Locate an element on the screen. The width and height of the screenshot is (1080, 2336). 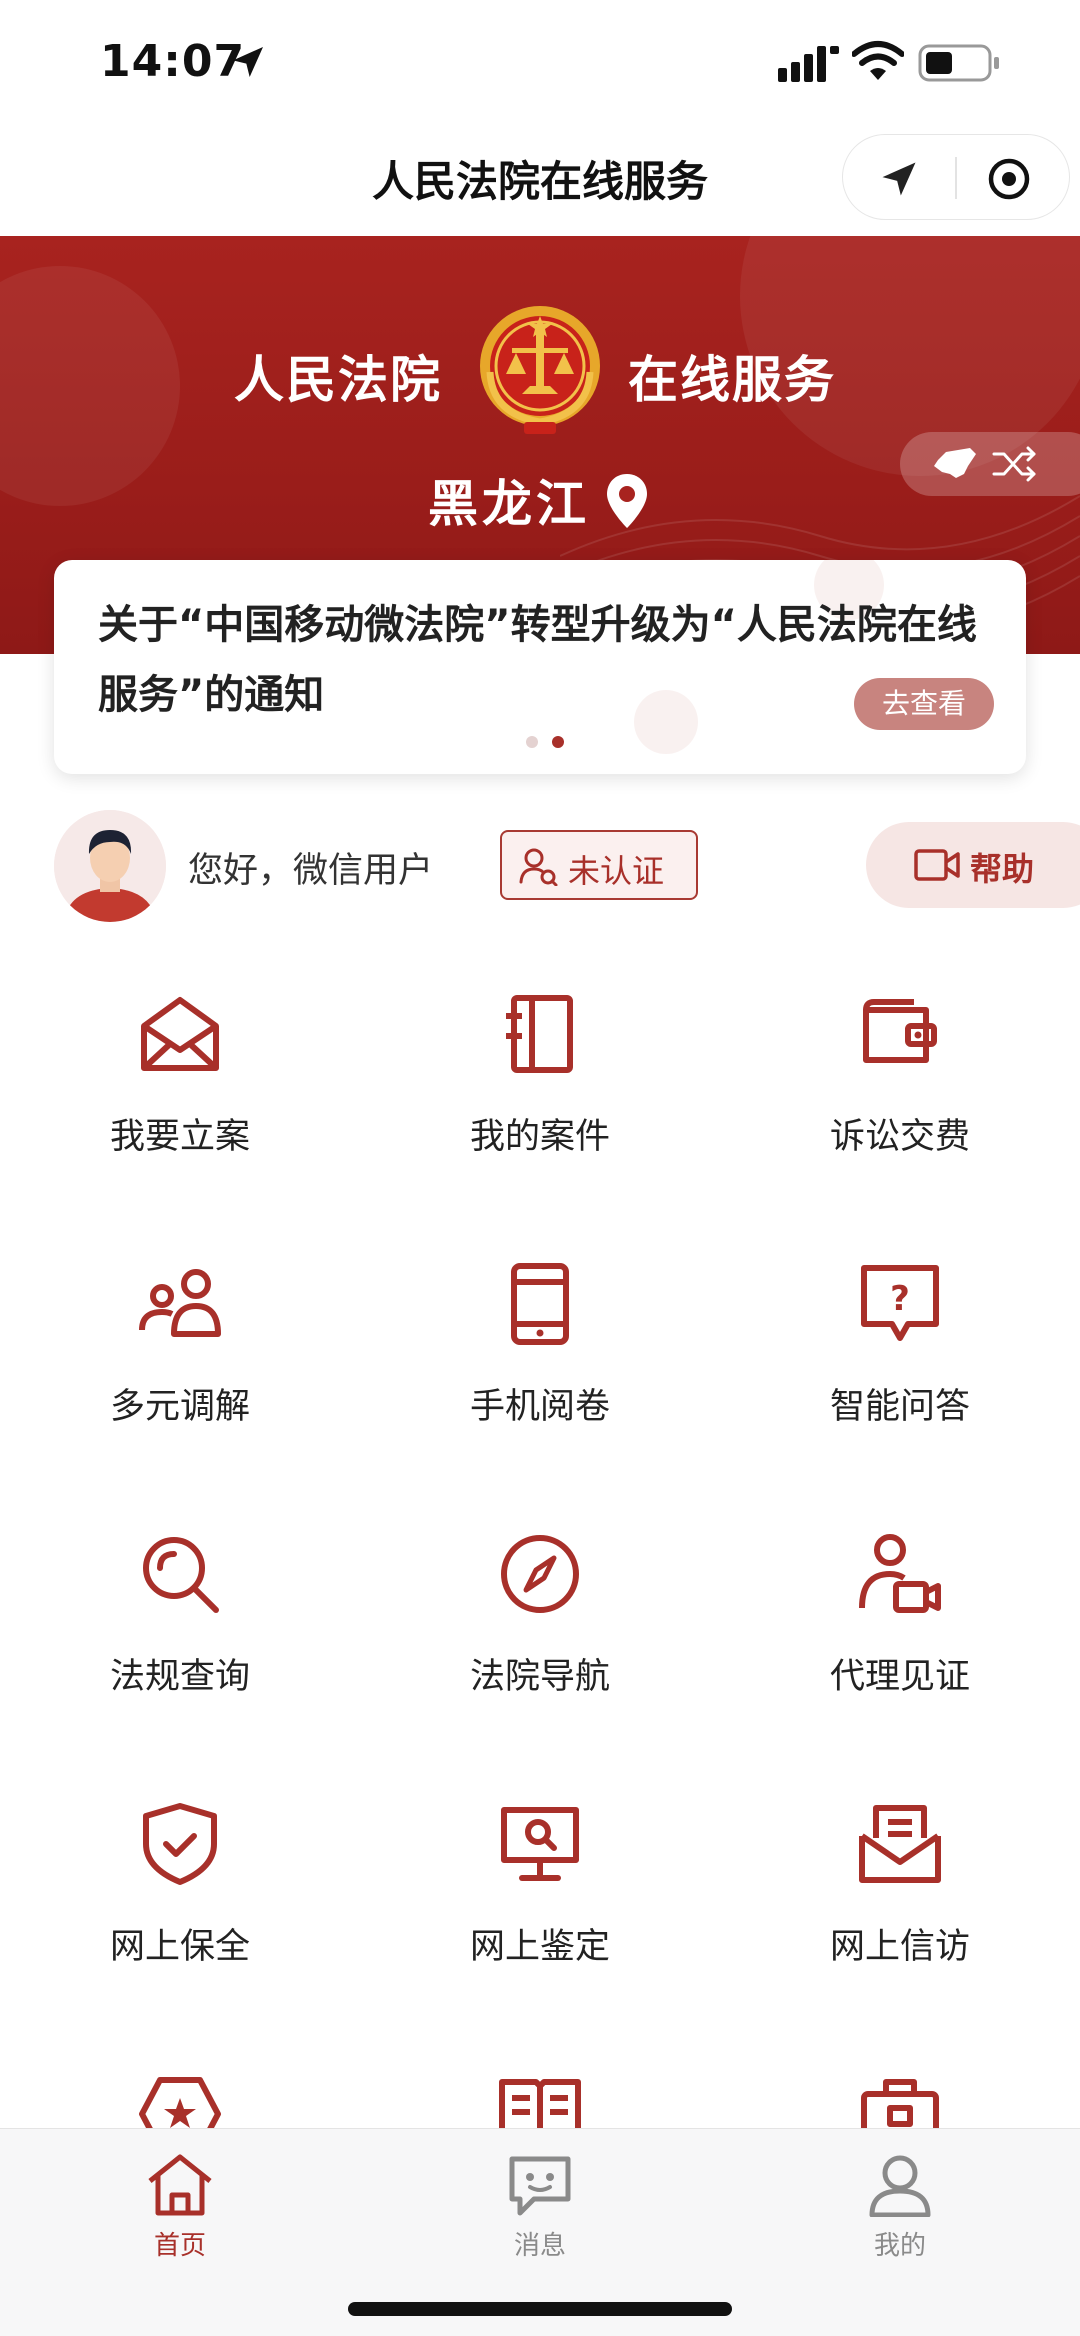
service-label: 法规查询 is located at coordinates (179, 1677).